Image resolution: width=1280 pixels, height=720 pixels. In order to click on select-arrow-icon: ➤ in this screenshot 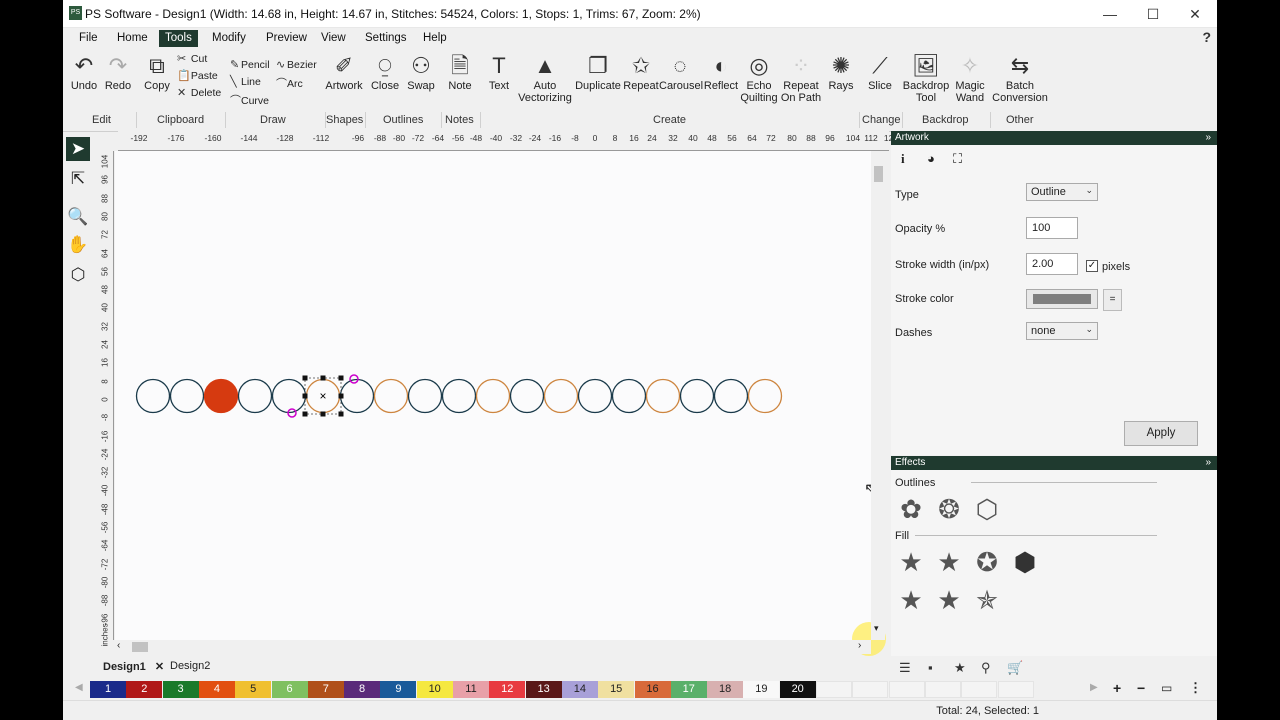, I will do `click(78, 149)`.